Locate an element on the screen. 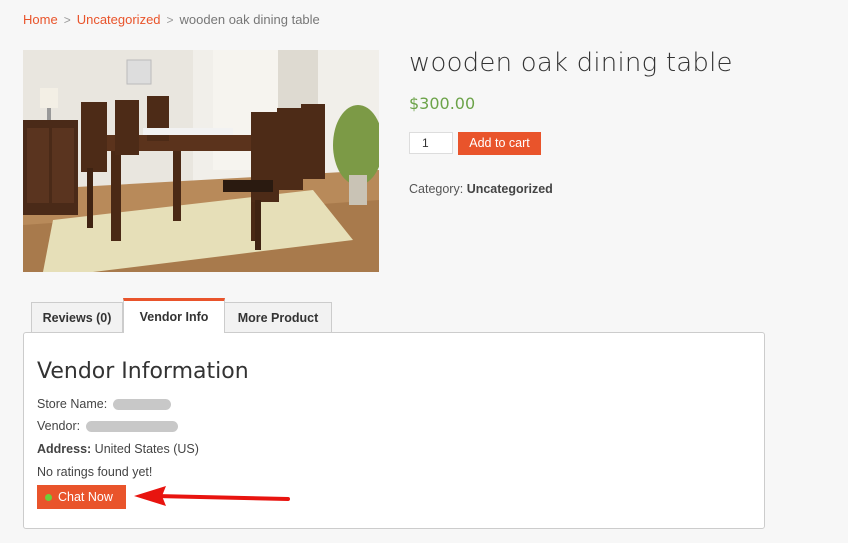 Image resolution: width=848 pixels, height=543 pixels. store-name-row: Store Name: is located at coordinates (104, 404).